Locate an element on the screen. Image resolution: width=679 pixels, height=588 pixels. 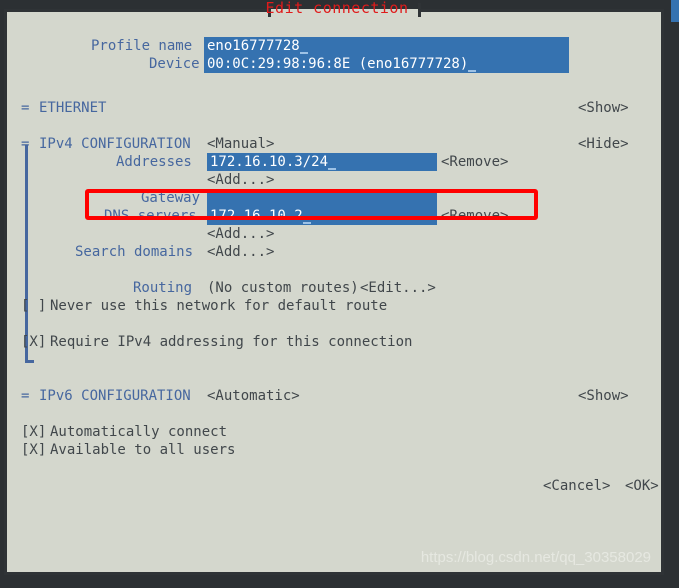
dns-servers-add-button: <Add...> is located at coordinates (240, 234).